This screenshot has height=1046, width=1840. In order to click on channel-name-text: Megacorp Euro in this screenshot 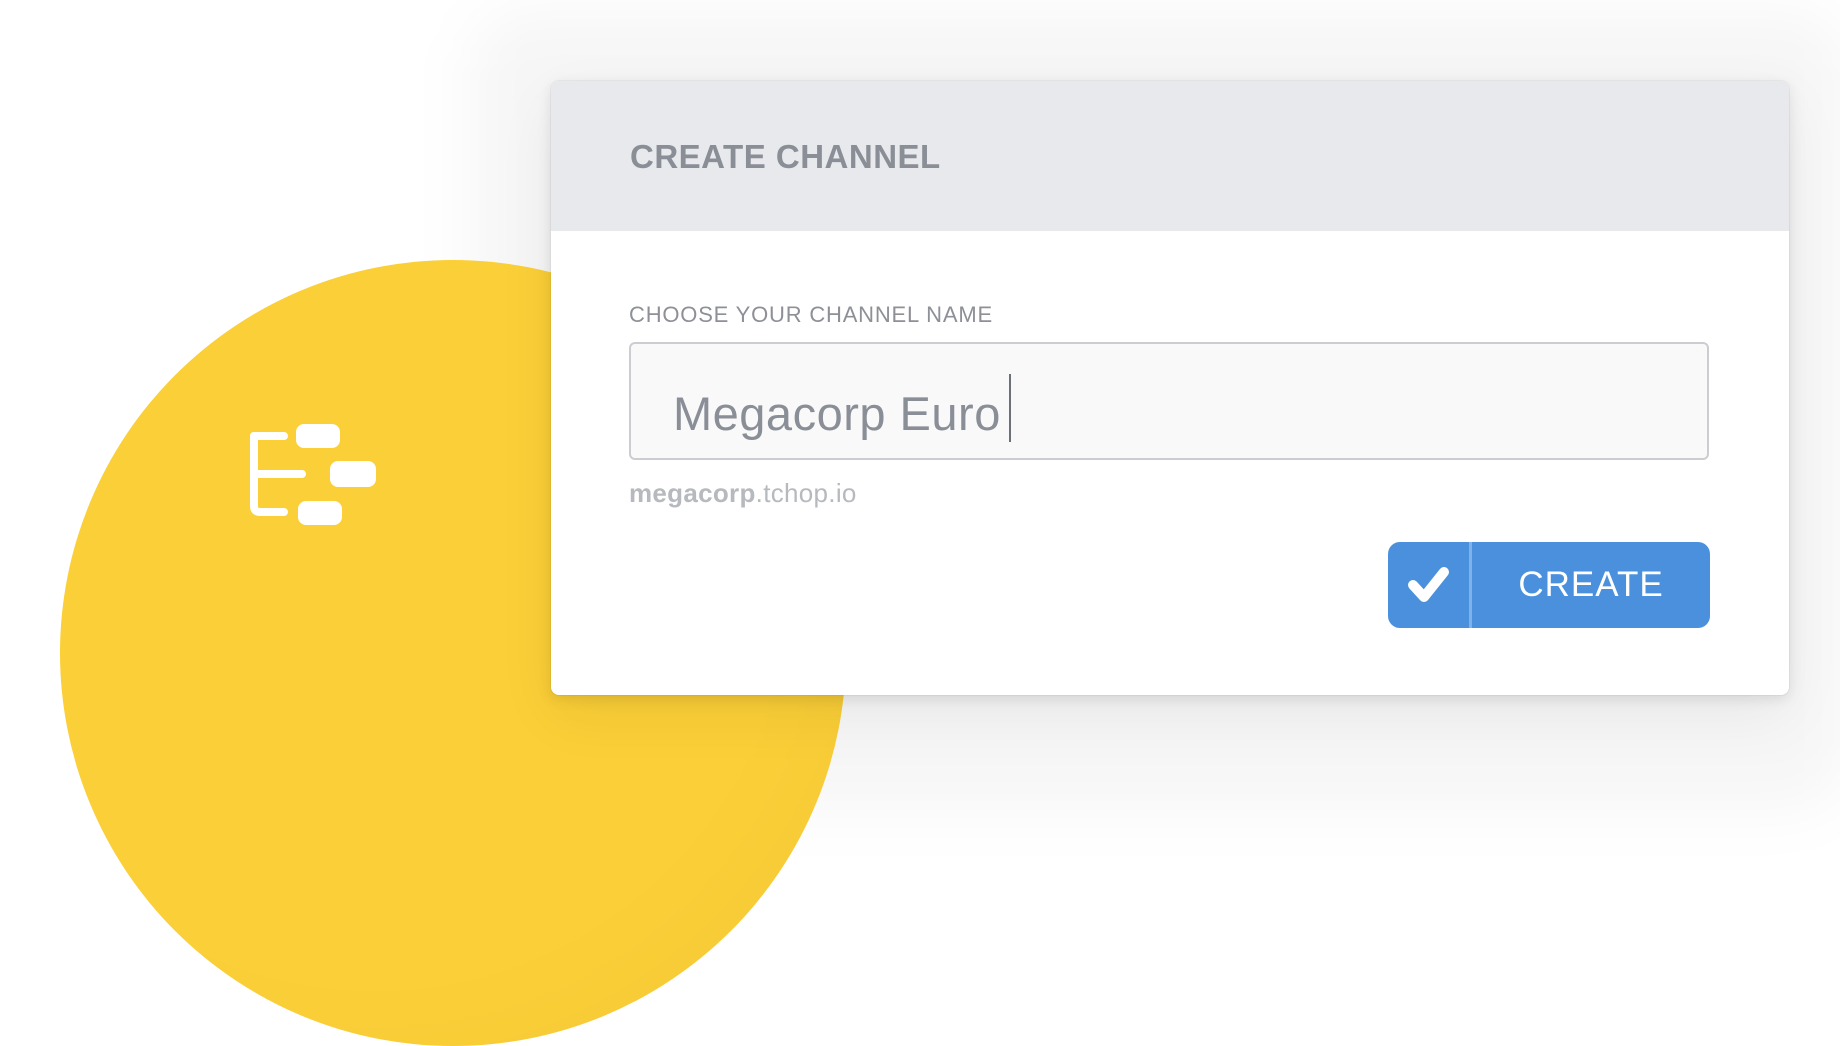, I will do `click(837, 413)`.